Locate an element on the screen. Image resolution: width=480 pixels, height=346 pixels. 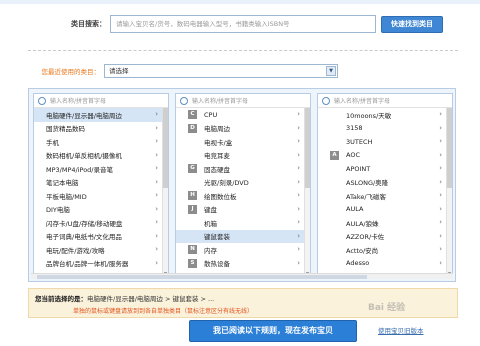
category-list-item: 手机 › is located at coordinates (101, 142).